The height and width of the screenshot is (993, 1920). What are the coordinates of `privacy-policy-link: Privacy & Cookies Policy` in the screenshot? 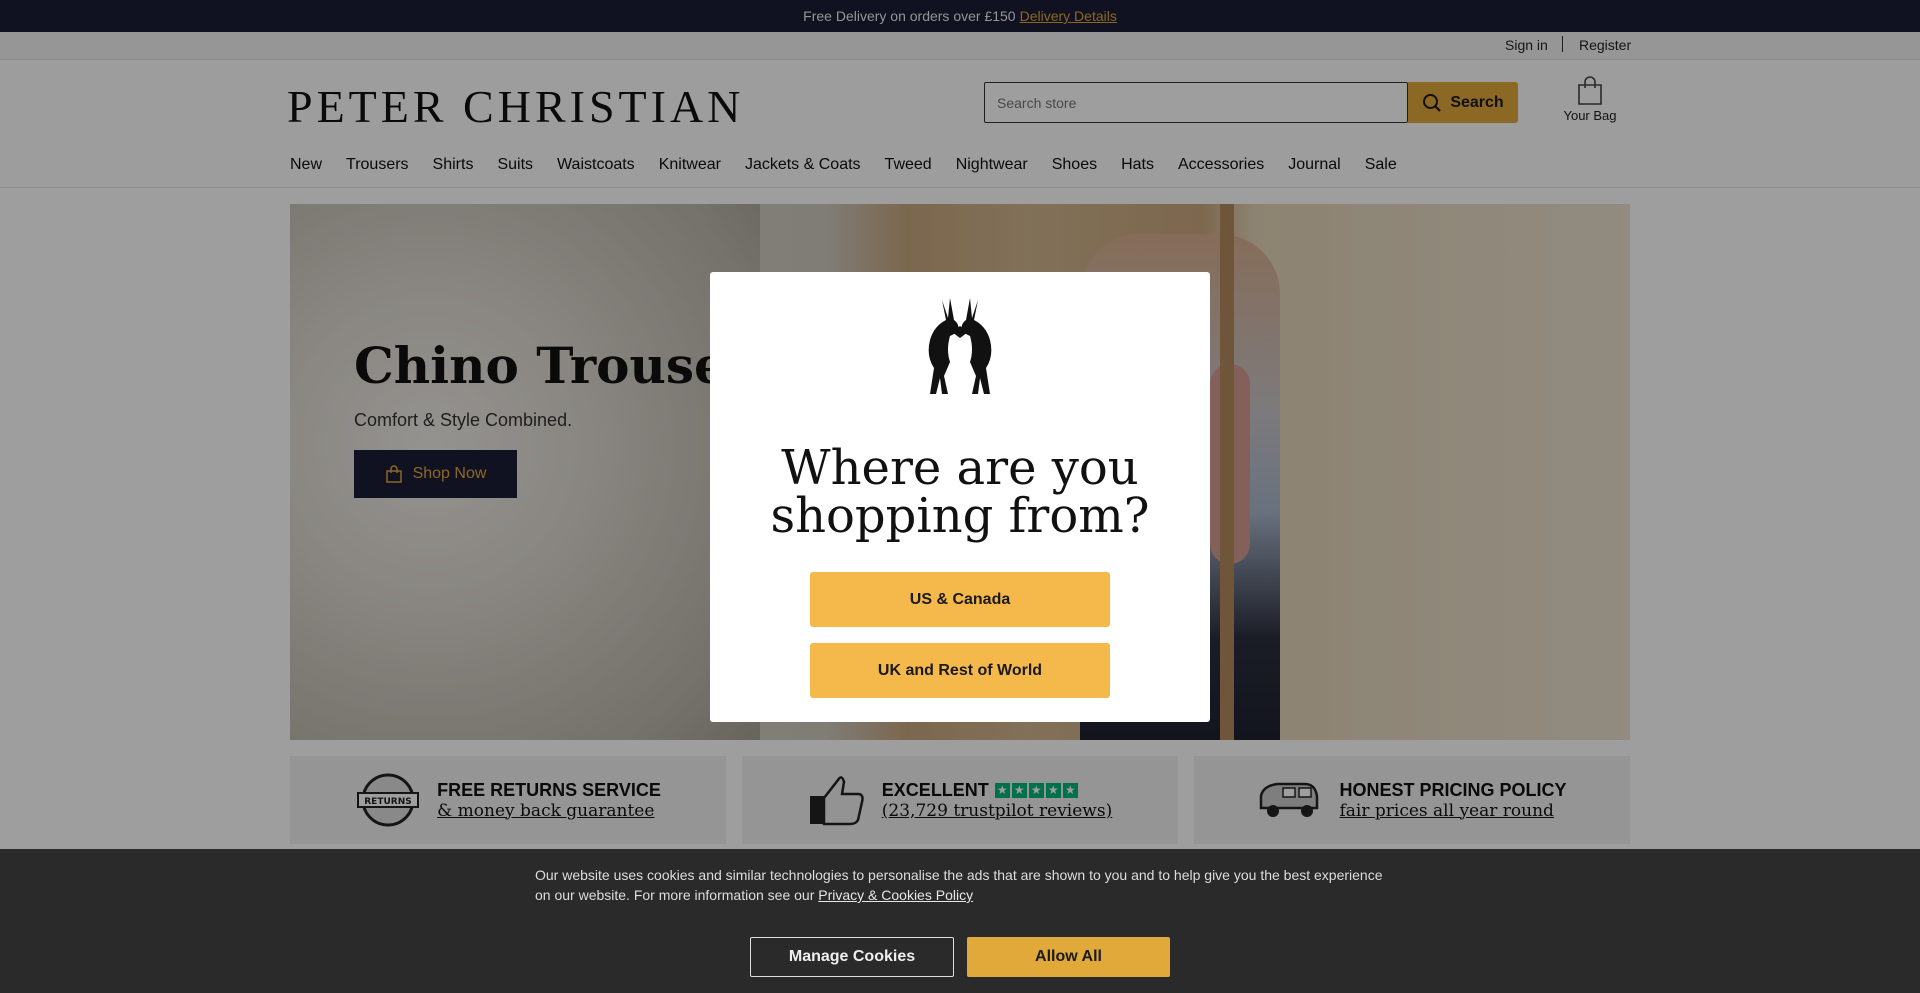 It's located at (895, 895).